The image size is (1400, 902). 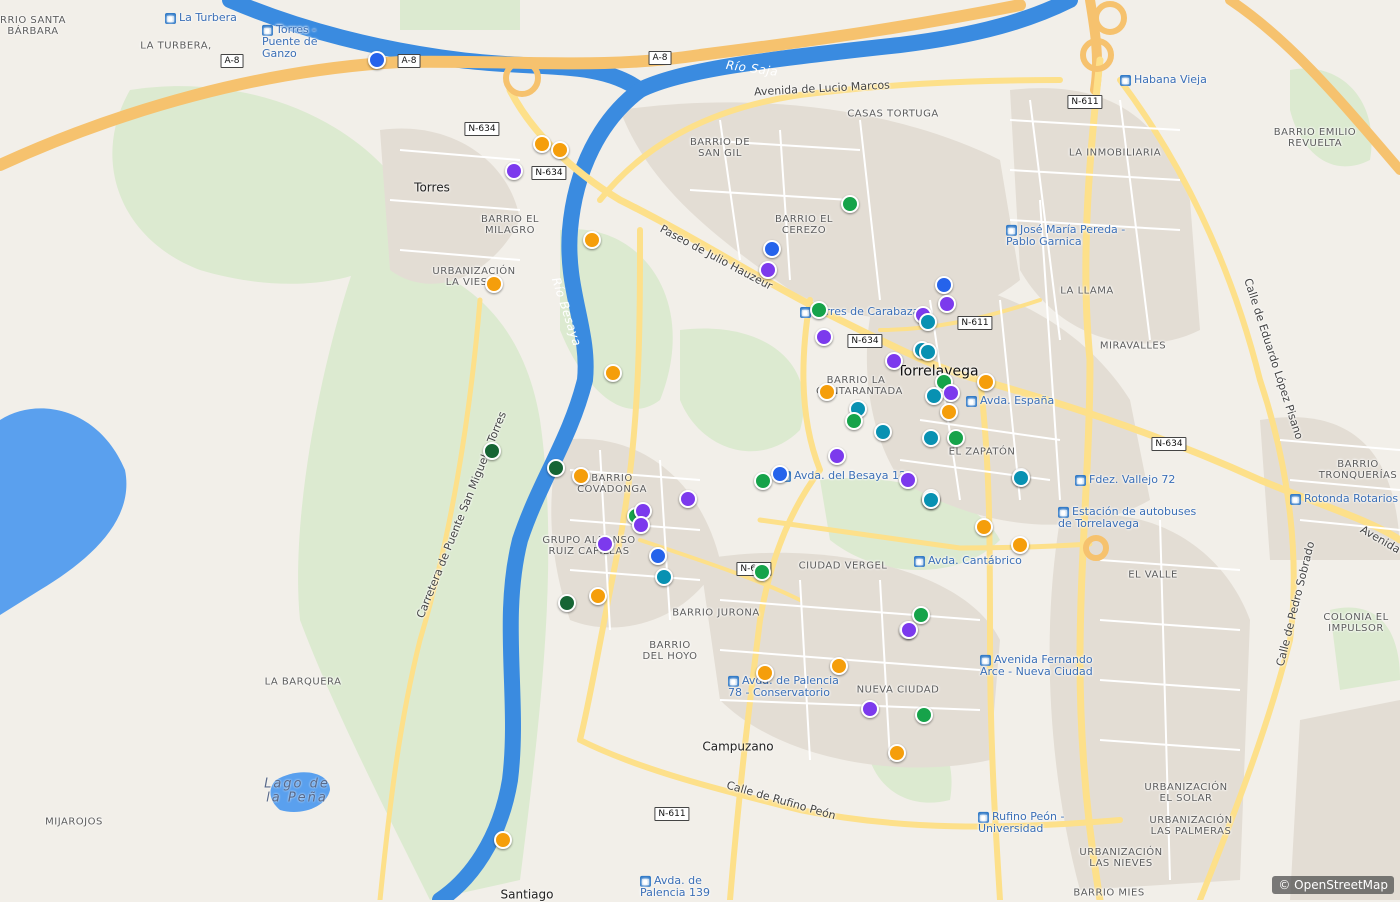 I want to click on bus-stop-label: ▣ Avenida Fernando Arce - Nueva Ciudad, so click(x=1040, y=665).